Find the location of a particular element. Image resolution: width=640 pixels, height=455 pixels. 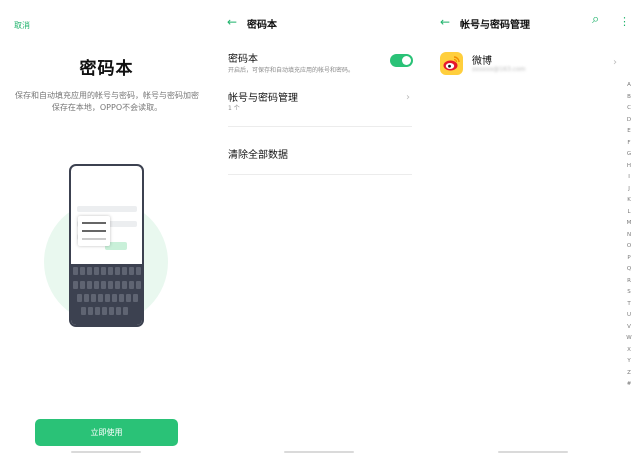

alphabet-letter: U is located at coordinates (629, 316).